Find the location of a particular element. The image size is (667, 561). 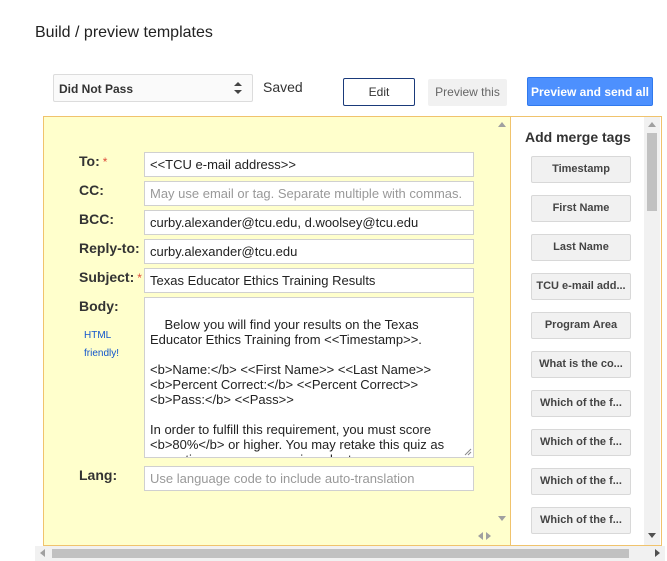

html-friendly-hint: HTML friendly! is located at coordinates (101, 345).